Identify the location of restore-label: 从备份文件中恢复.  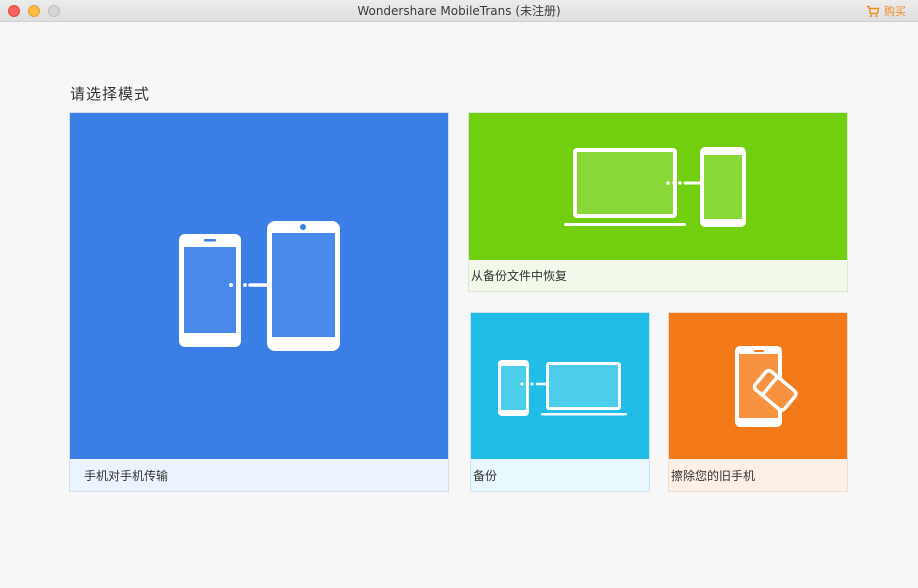
(658, 275).